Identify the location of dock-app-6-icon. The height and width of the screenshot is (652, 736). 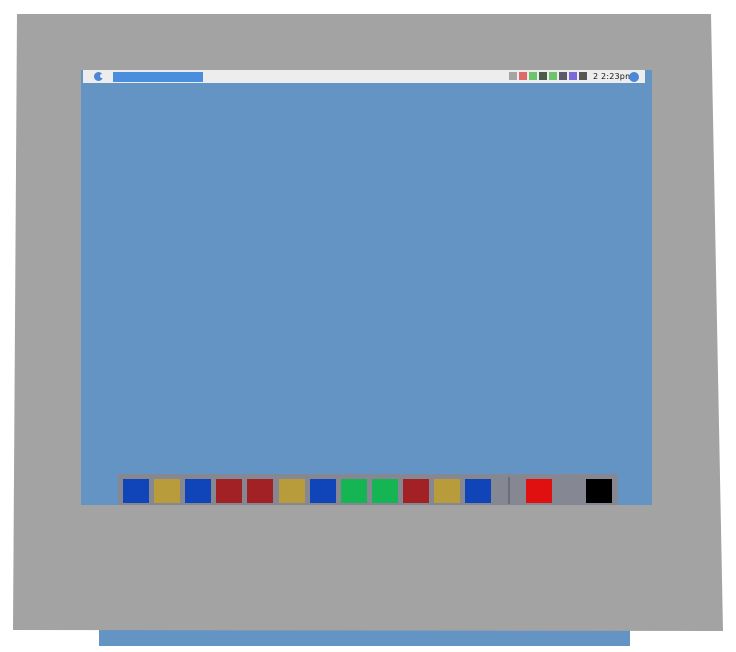
(291, 491).